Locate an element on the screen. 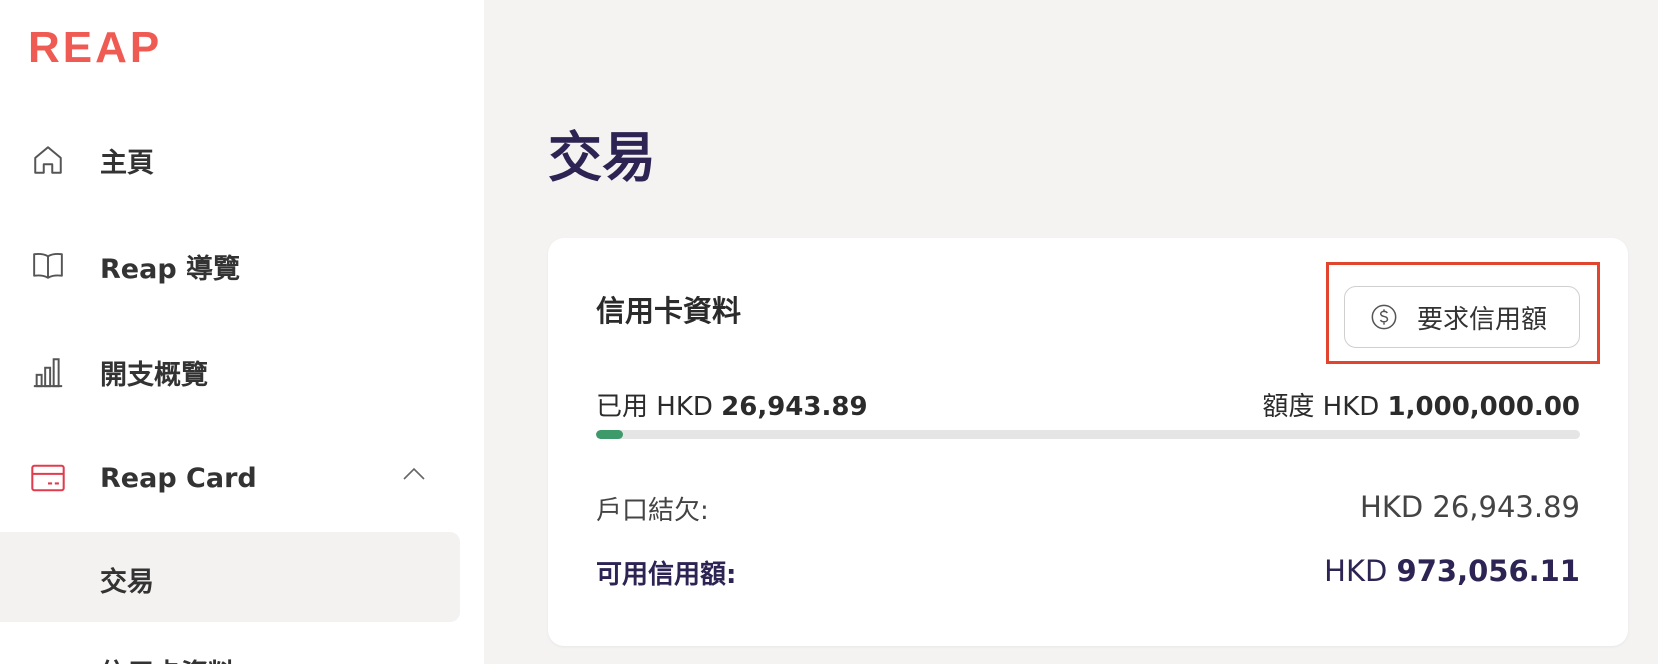  card-info-title: 信用卡資料 is located at coordinates (669, 311).